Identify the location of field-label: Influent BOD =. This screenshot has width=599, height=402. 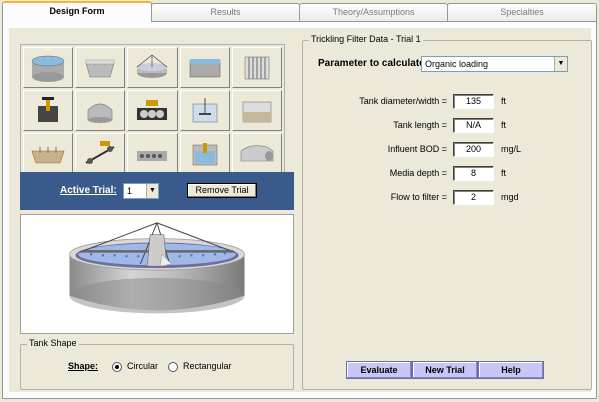
(417, 149).